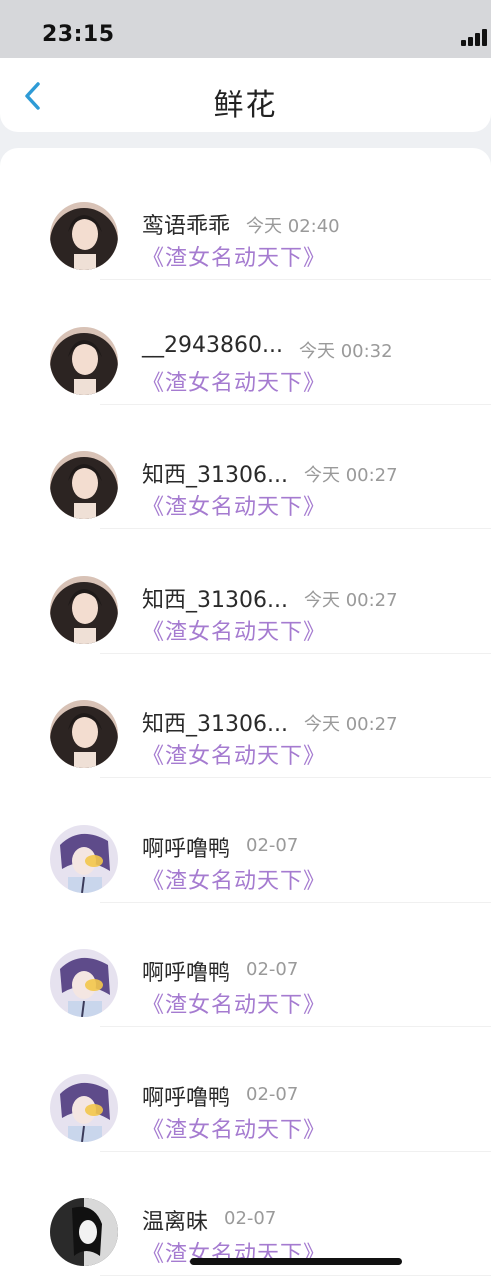  I want to click on signal-strength-icon, so click(476, 37).